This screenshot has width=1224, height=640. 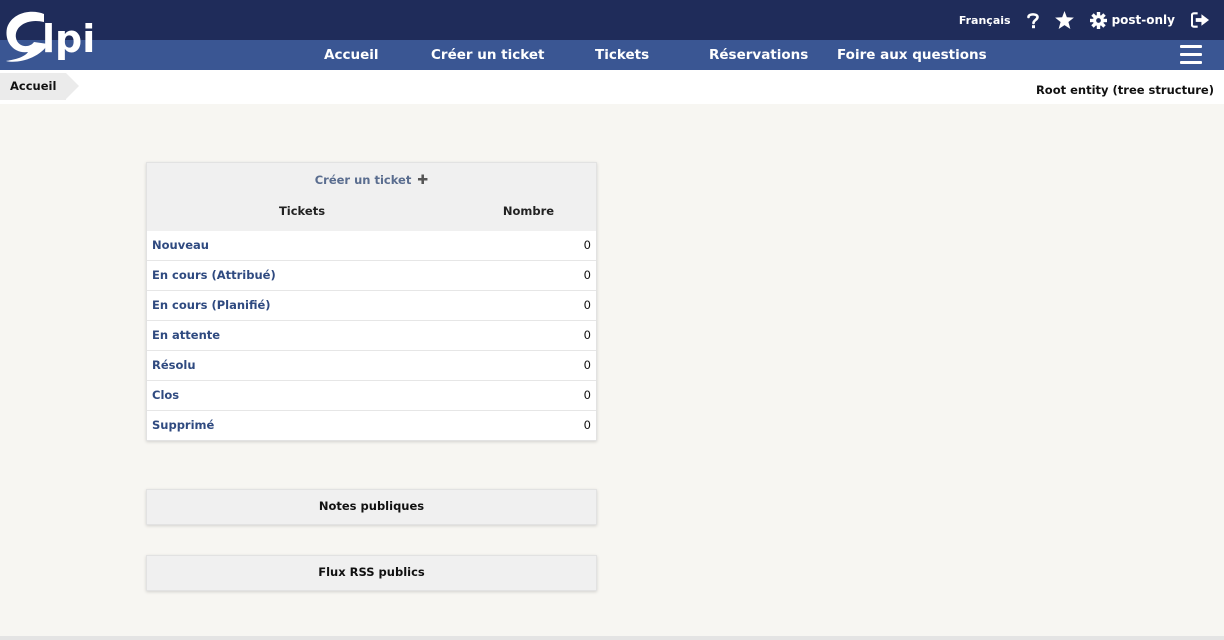 I want to click on status-link-nouveau: Nouveau, so click(x=339, y=245).